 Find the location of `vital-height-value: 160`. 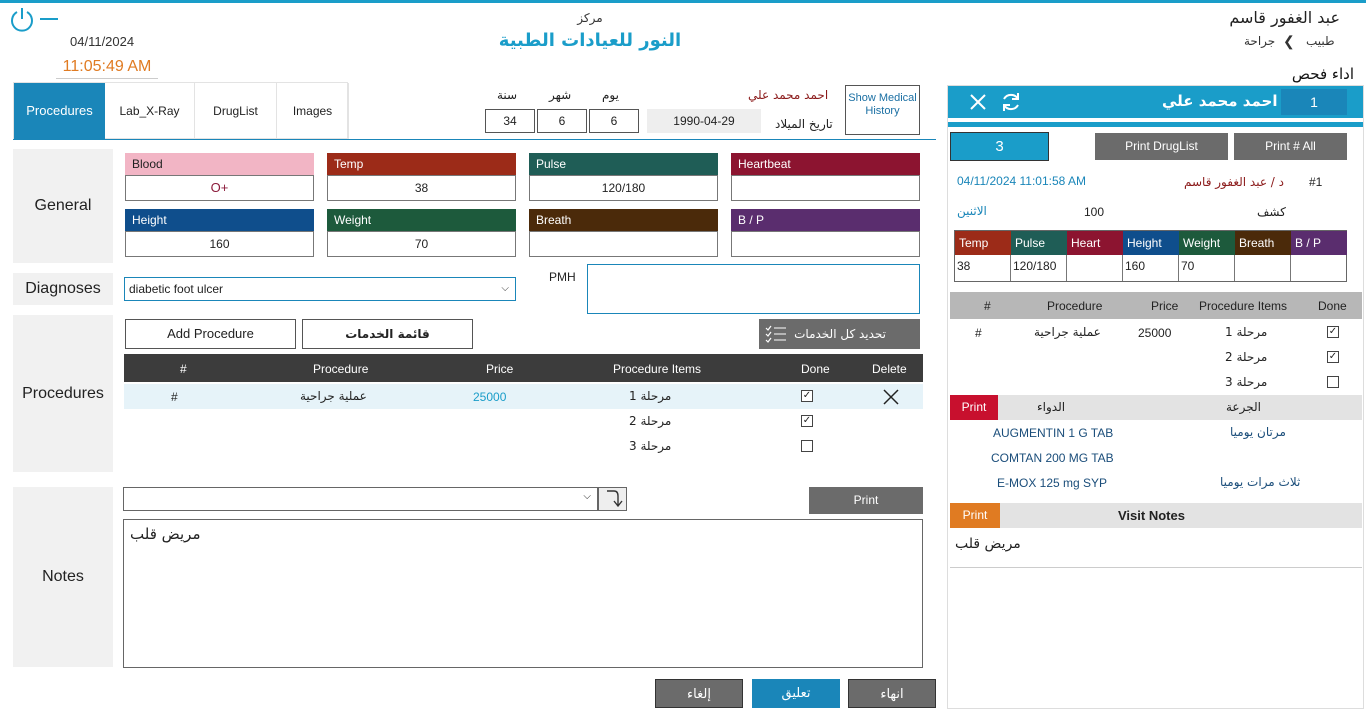

vital-height-value: 160 is located at coordinates (219, 244).